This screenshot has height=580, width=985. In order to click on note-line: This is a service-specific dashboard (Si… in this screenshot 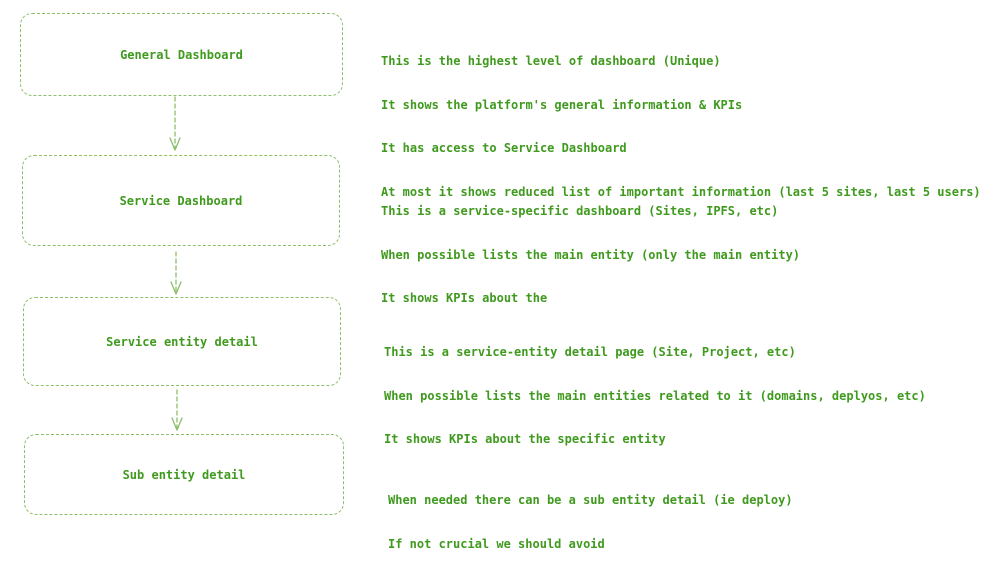, I will do `click(580, 211)`.